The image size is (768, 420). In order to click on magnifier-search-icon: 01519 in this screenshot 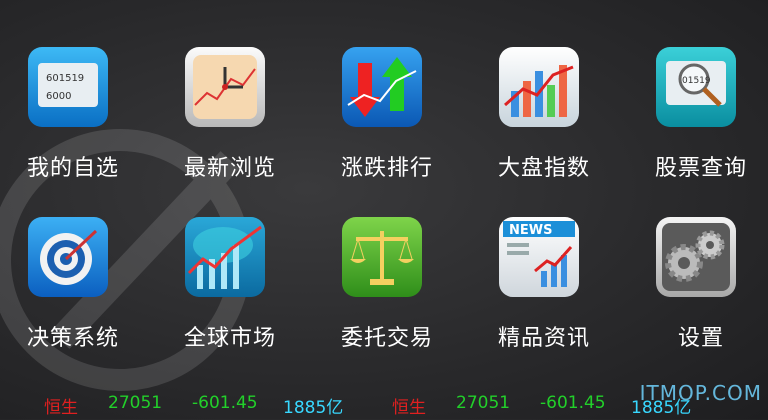, I will do `click(696, 87)`.